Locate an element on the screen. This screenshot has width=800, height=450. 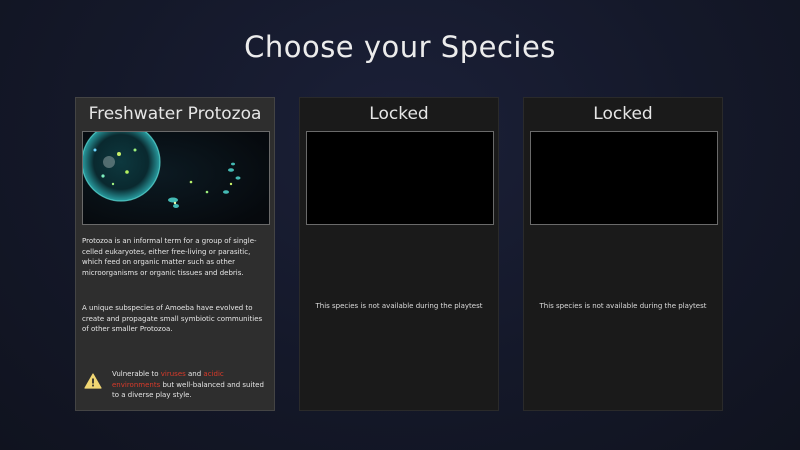
hazard-viruses: viruses is located at coordinates (173, 374).